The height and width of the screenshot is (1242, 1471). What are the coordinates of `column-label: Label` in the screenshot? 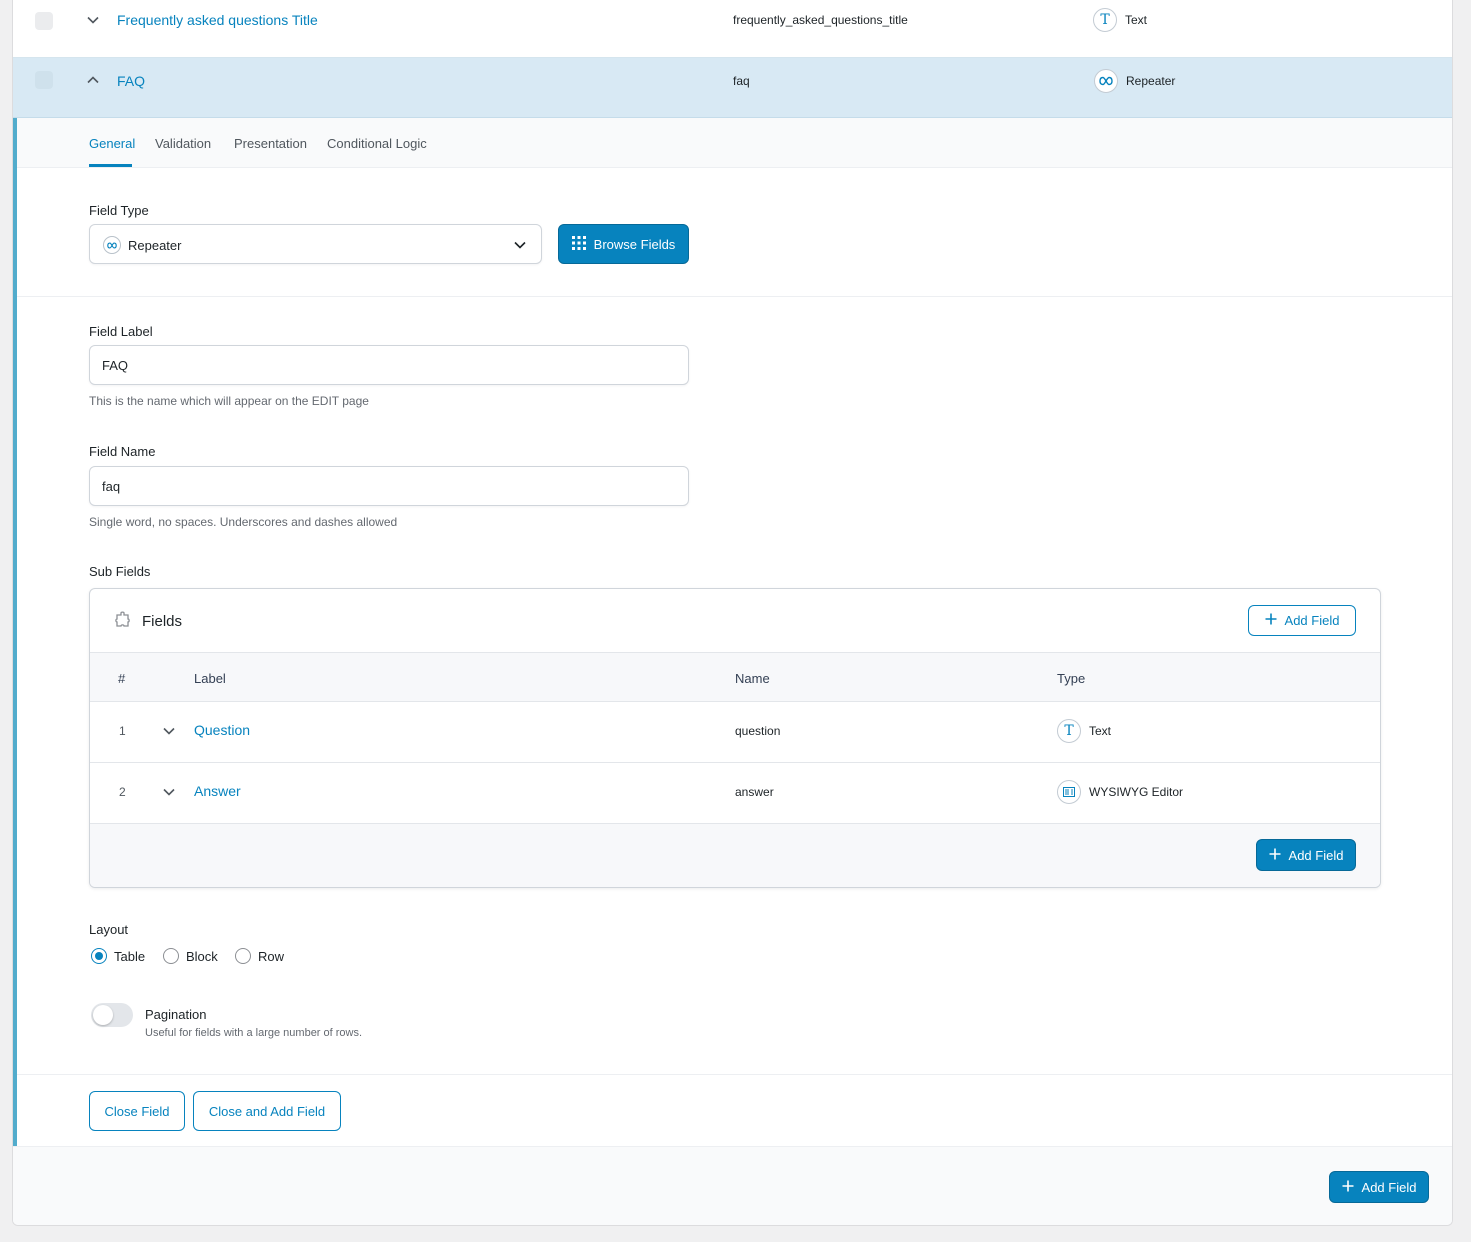 It's located at (210, 678).